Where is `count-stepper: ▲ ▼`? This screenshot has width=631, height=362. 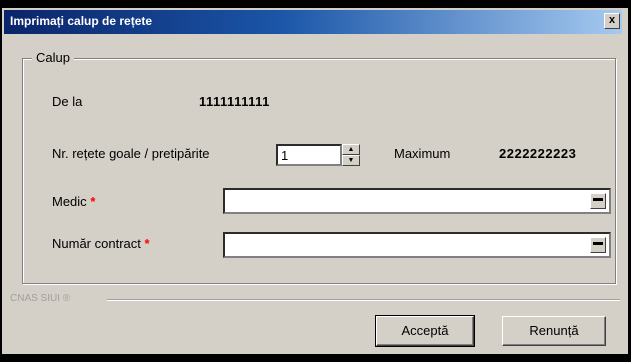
count-stepper: ▲ ▼ is located at coordinates (318, 155).